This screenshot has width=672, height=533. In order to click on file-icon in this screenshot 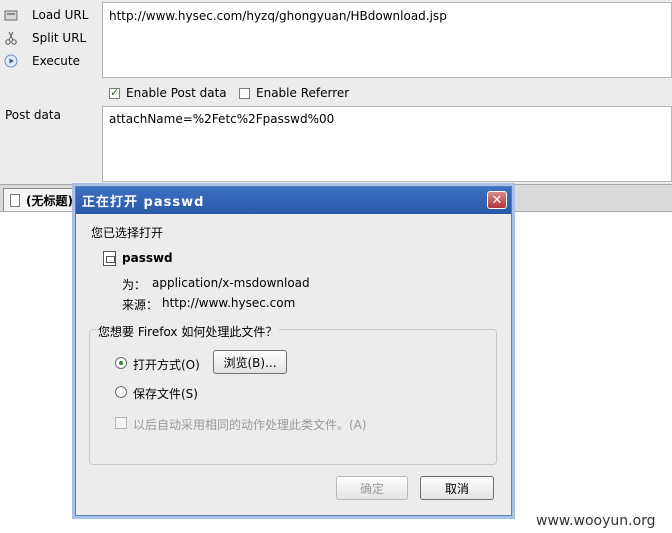, I will do `click(109, 258)`.